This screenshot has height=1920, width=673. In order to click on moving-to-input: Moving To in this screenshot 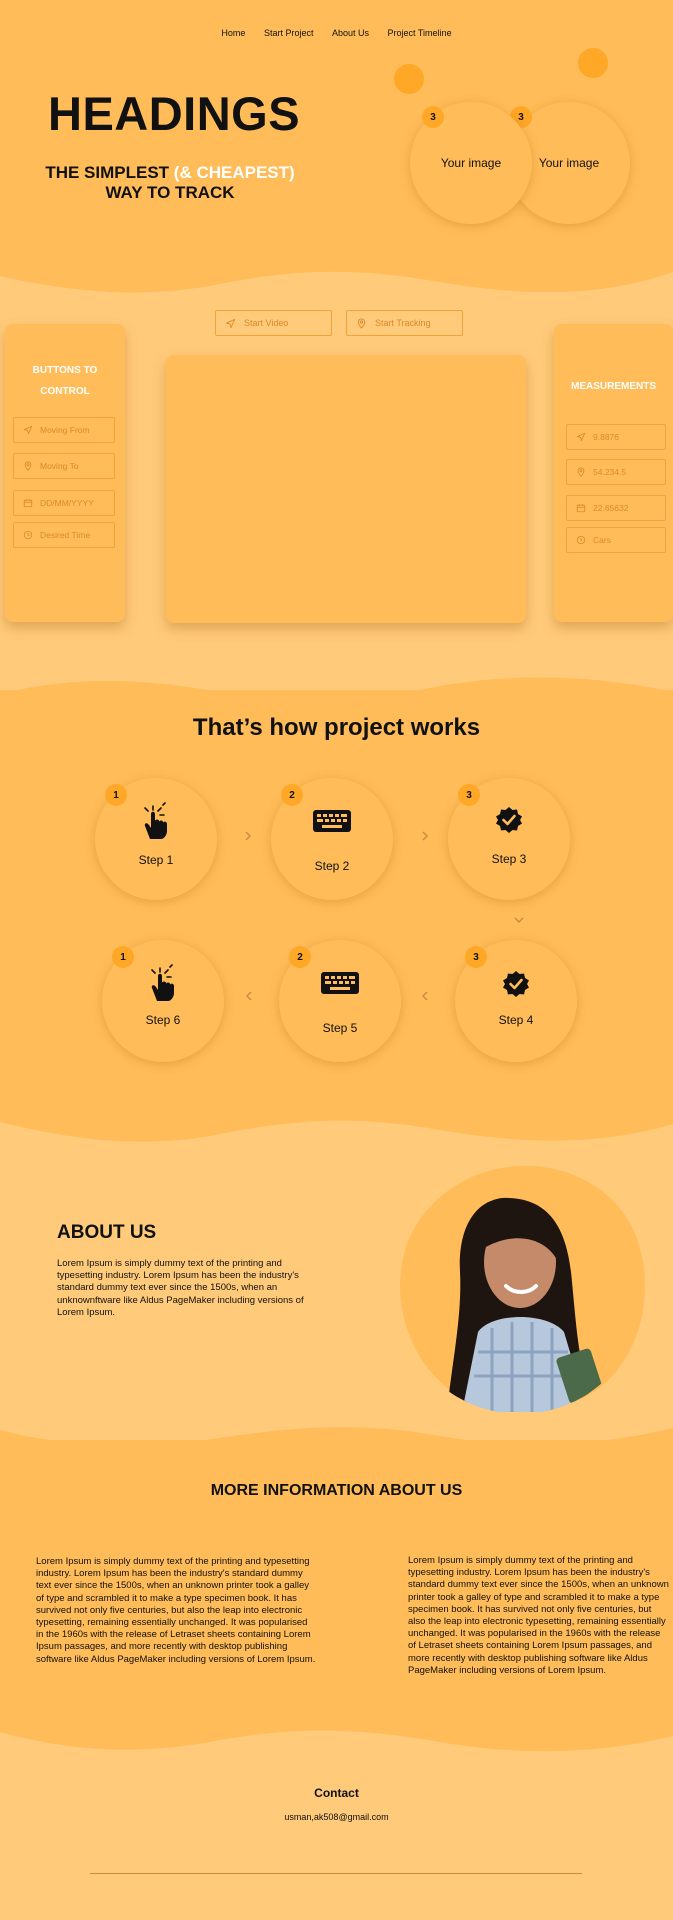, I will do `click(64, 466)`.